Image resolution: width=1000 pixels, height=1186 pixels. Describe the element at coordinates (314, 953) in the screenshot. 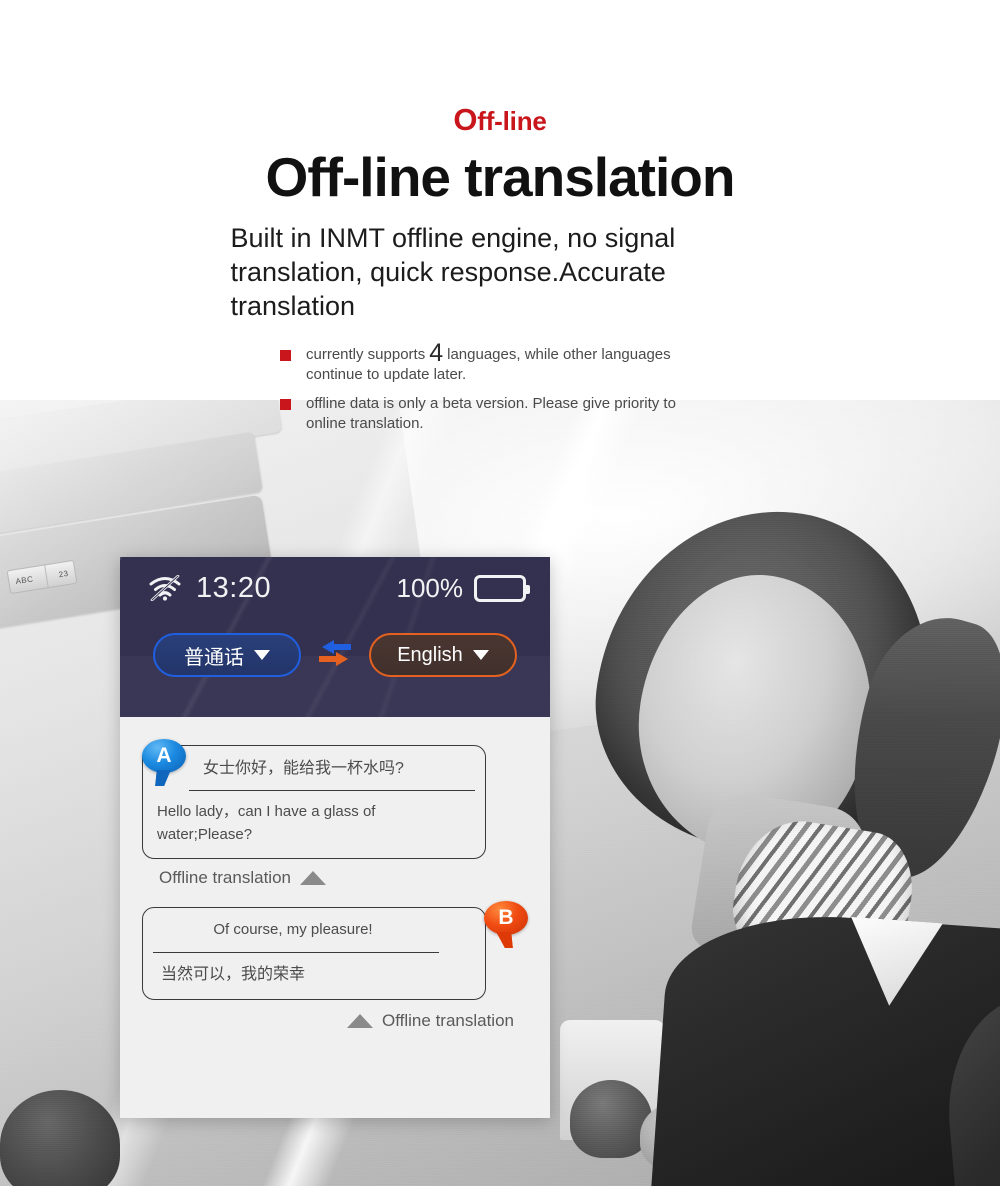

I see `message-bubble-b: Of course, my pleasure! 当然可以，我的荣幸` at that location.